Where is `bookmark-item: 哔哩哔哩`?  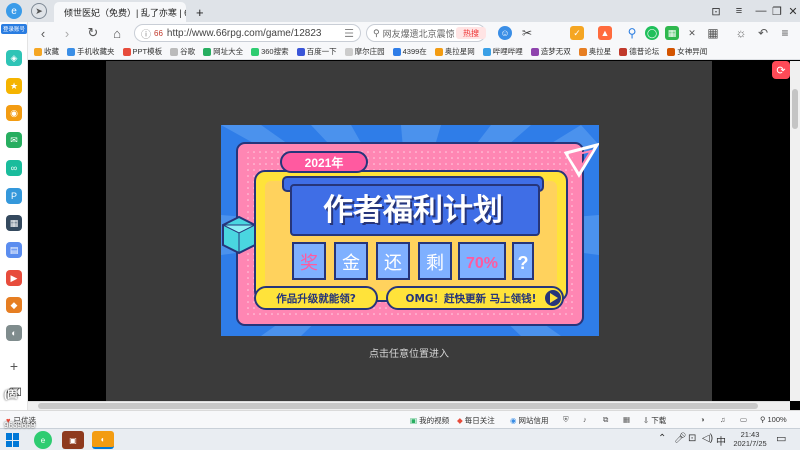 bookmark-item: 哔哩哔哩 is located at coordinates (502, 51).